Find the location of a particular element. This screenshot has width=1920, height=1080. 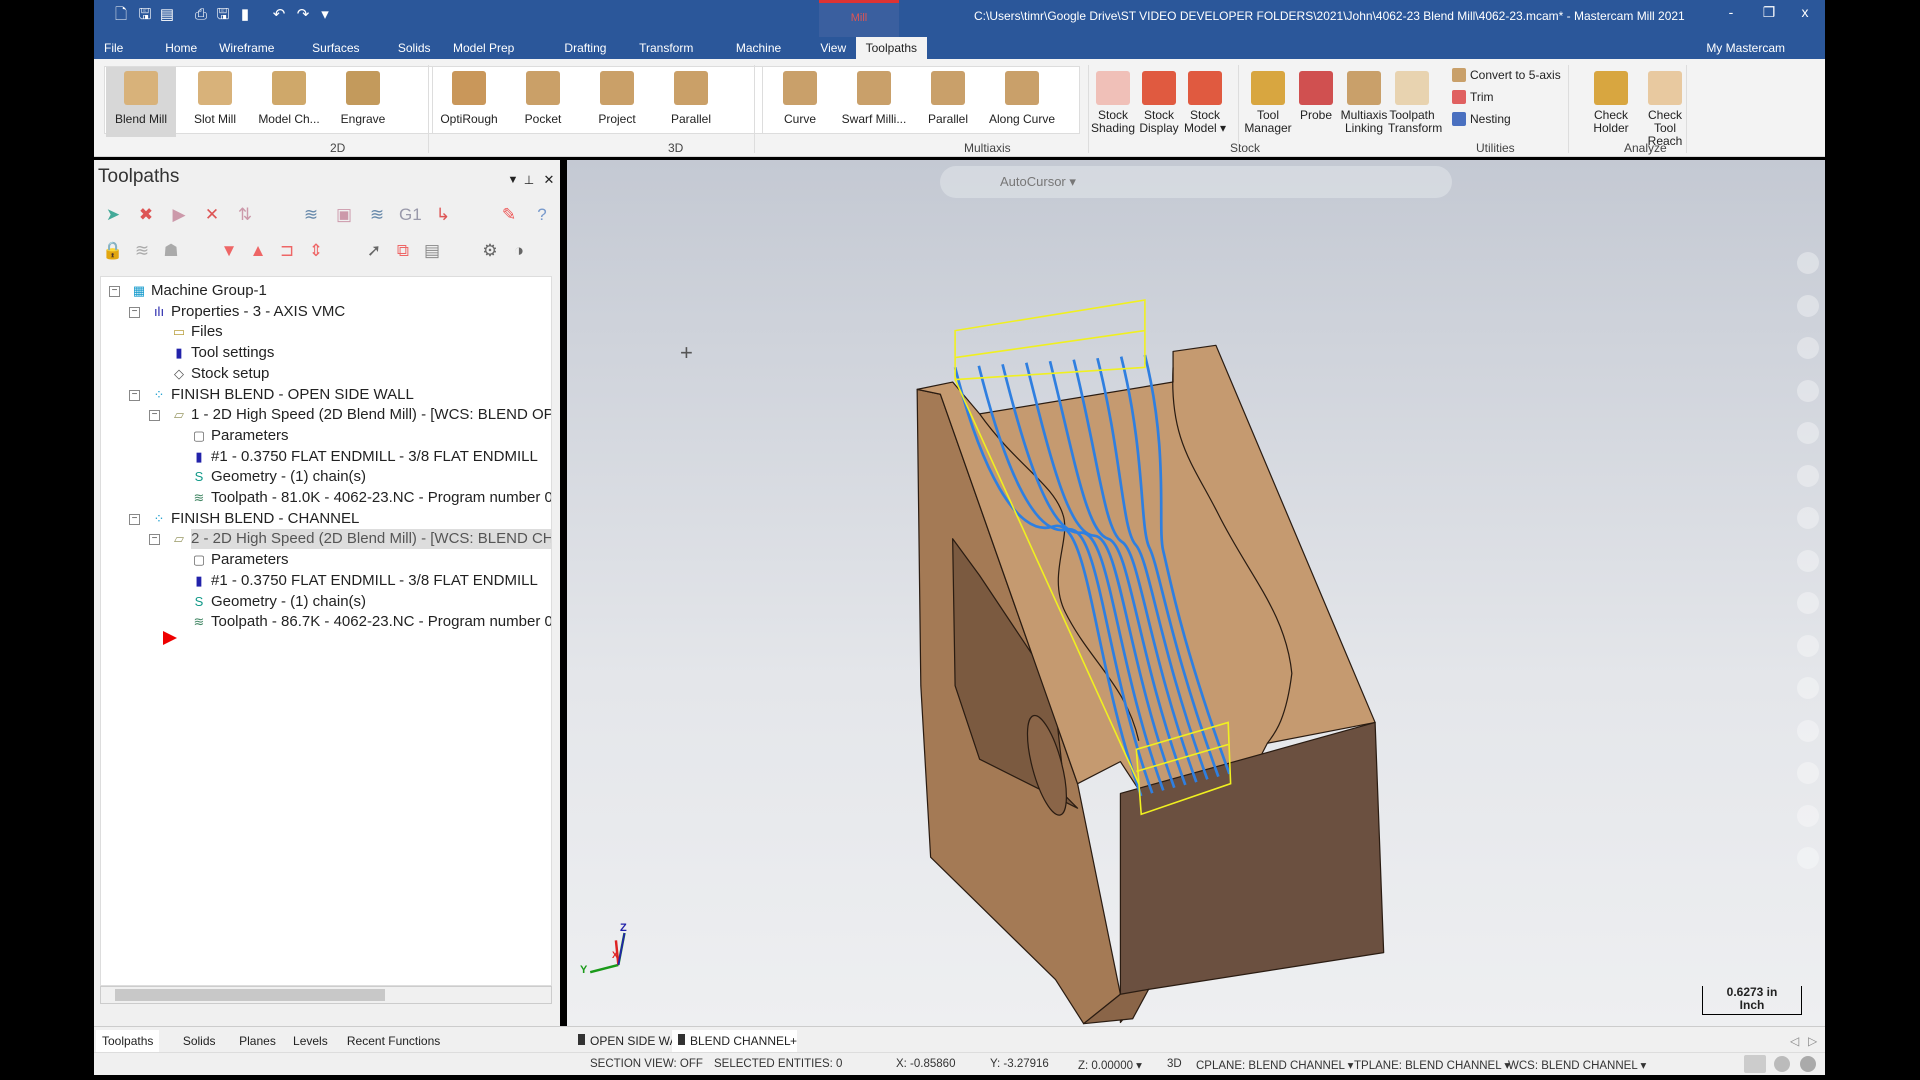

filter-icon: ⧉ is located at coordinates (403, 251).